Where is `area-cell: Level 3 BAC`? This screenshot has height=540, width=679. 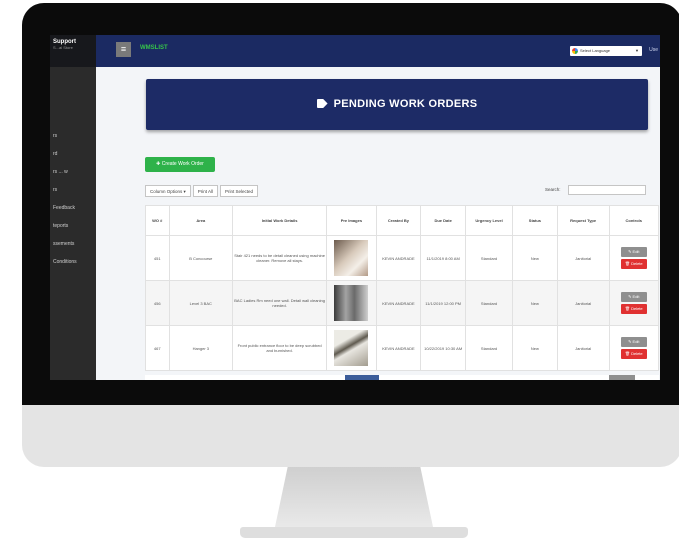
area-cell: Level 3 BAC is located at coordinates (201, 303).